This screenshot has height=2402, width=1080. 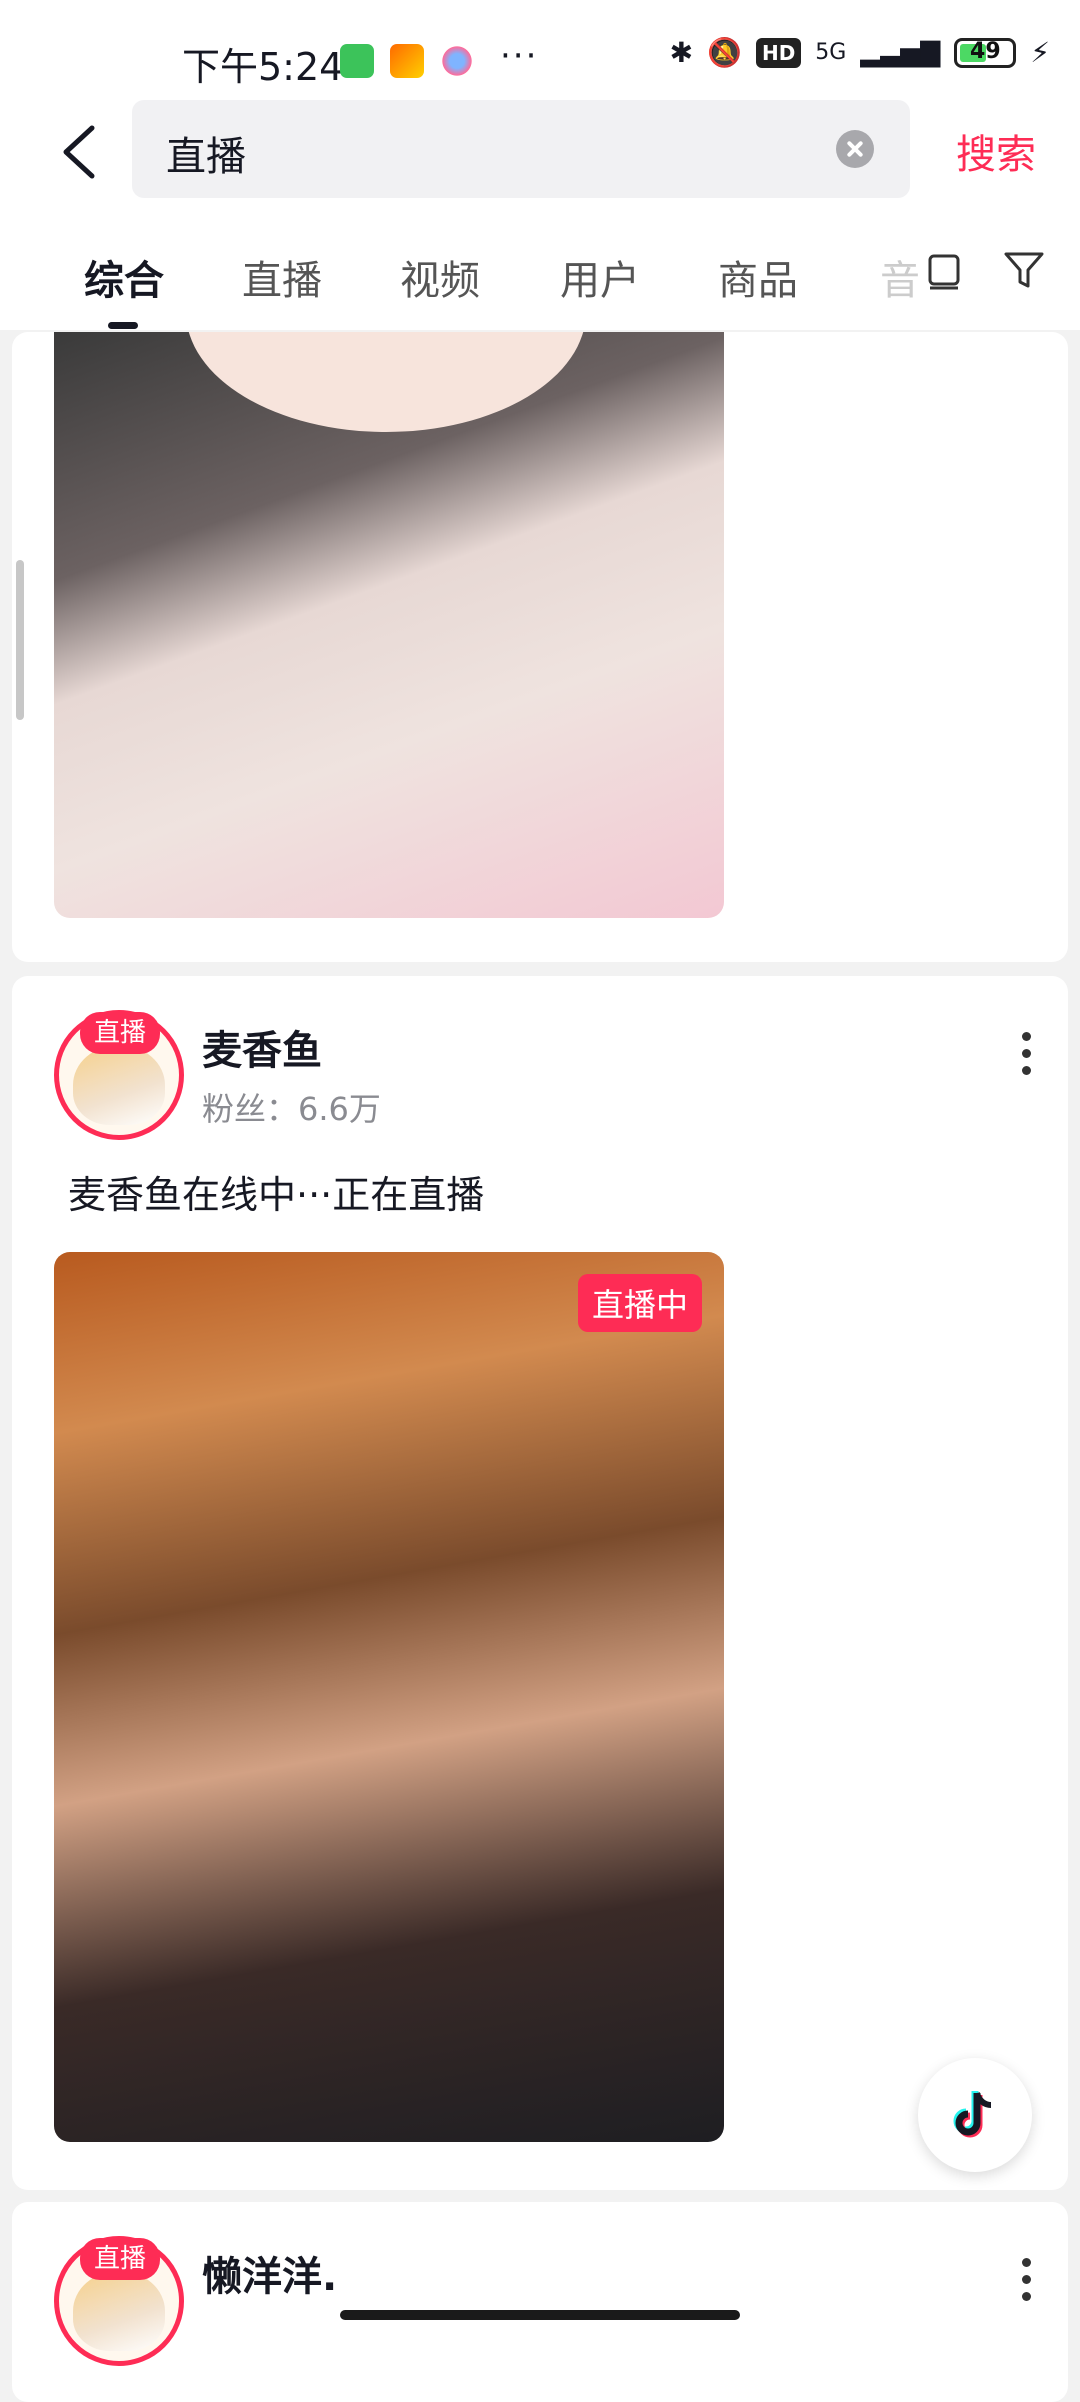 What do you see at coordinates (123, 325) in the screenshot?
I see `active-tab-indicator` at bounding box center [123, 325].